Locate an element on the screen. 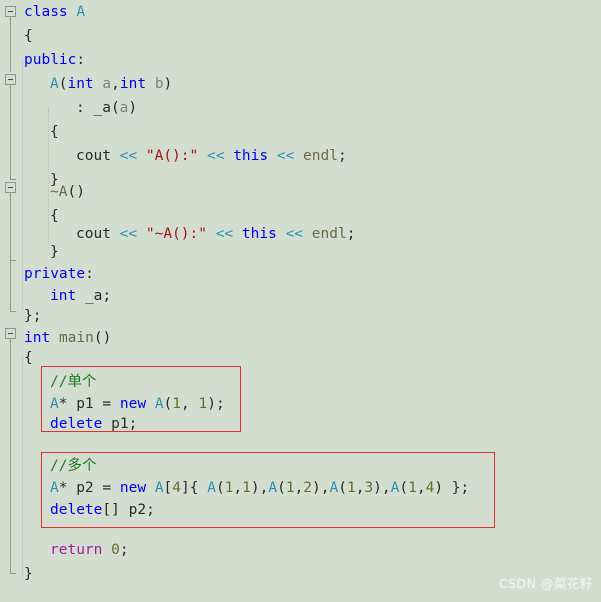  token: { is located at coordinates (54, 132).